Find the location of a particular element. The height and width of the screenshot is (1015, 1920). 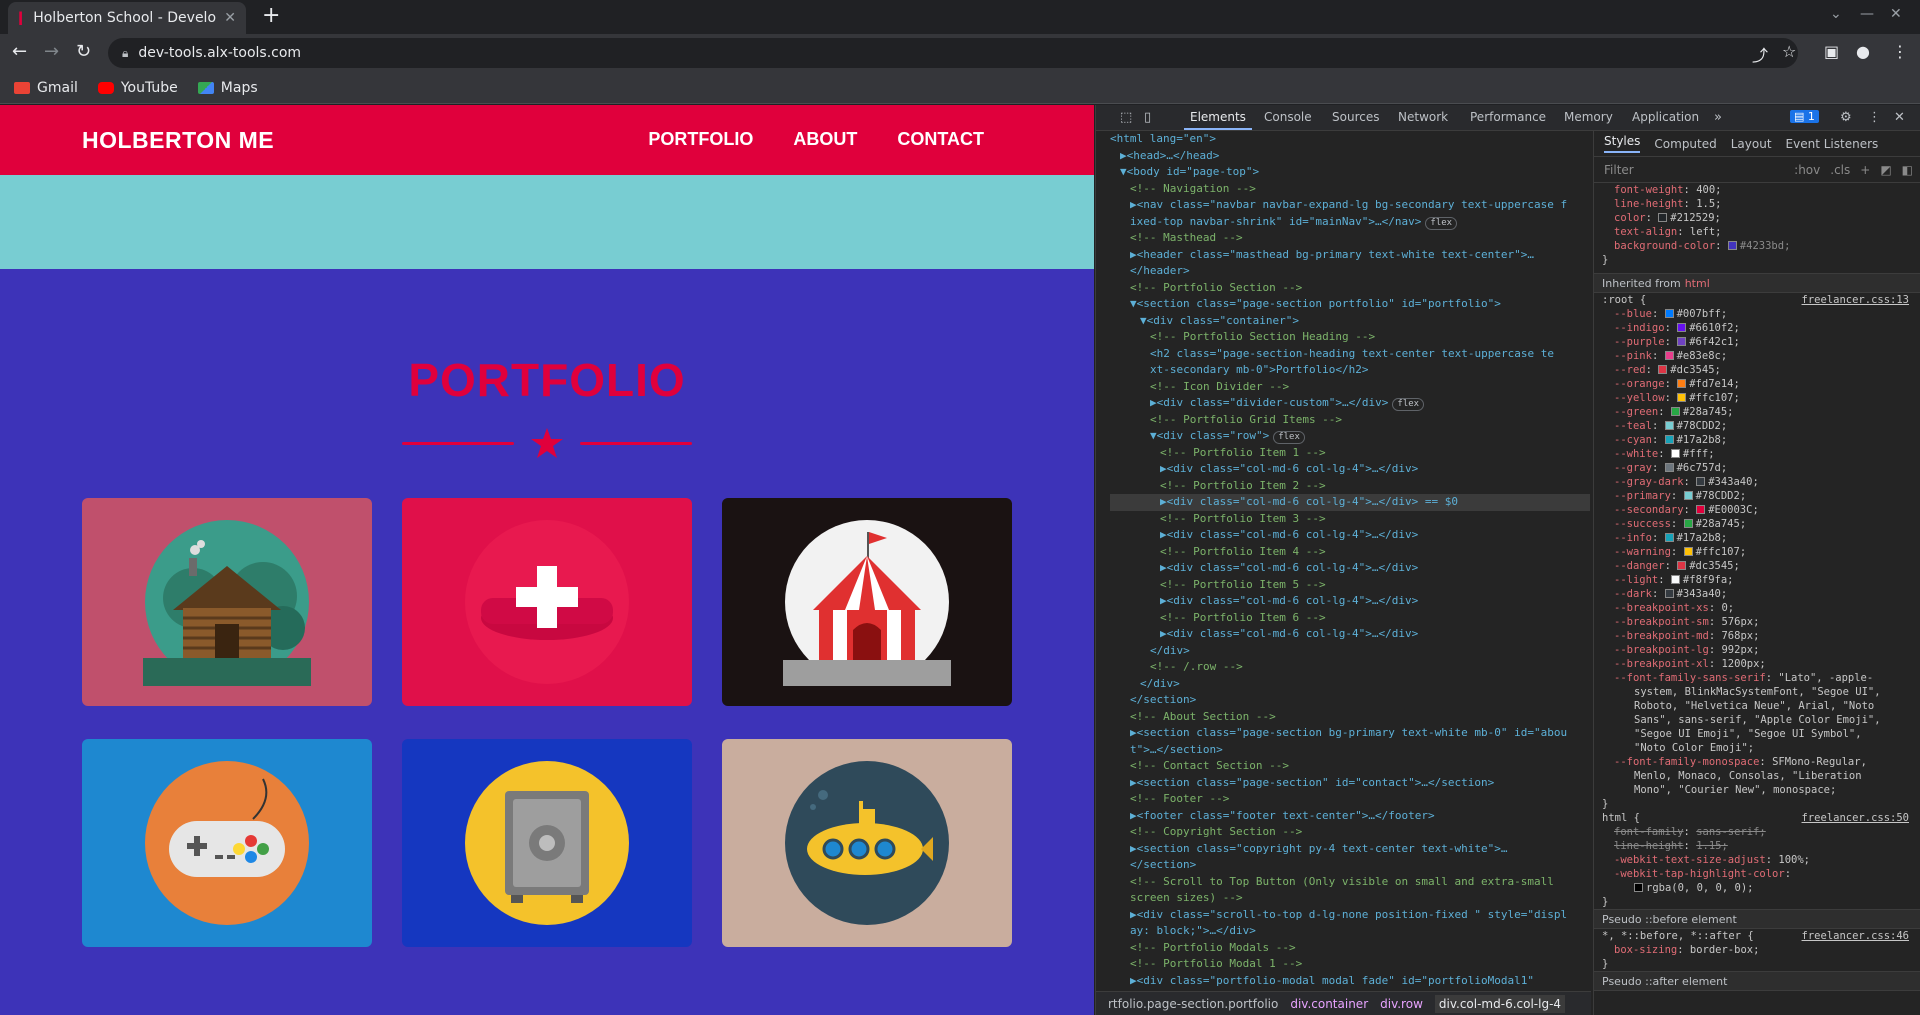

css-declaration: --warning: #ffc107; is located at coordinates (1761, 552).